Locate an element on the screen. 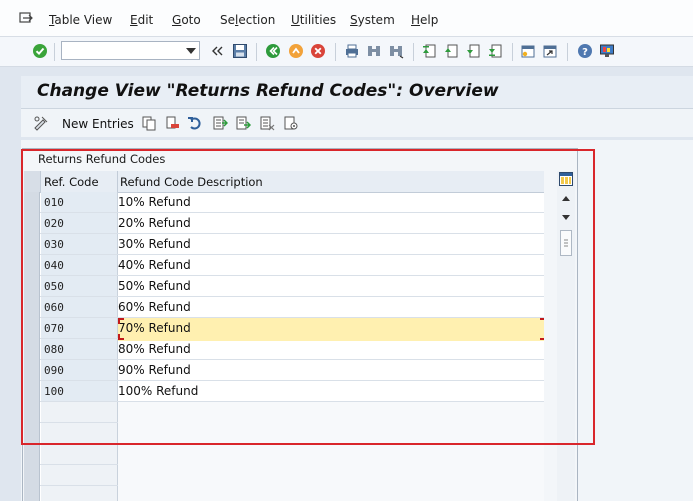  undo-icon is located at coordinates (195, 123).